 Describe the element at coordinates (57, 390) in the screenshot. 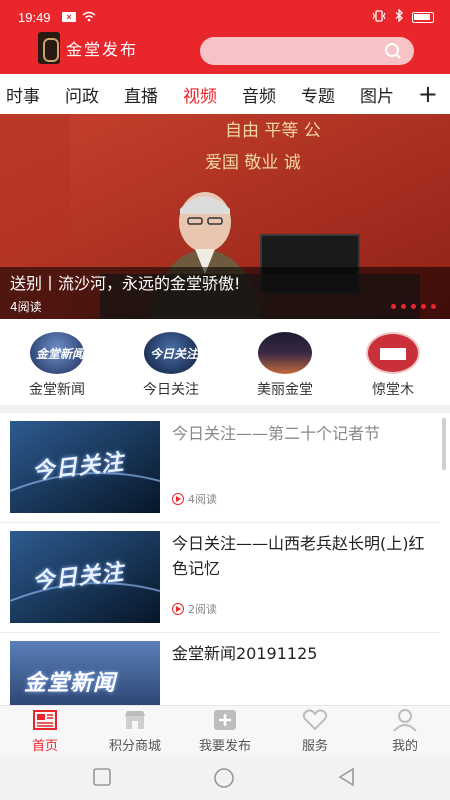

I see `channel-label: 金堂新闻` at that location.